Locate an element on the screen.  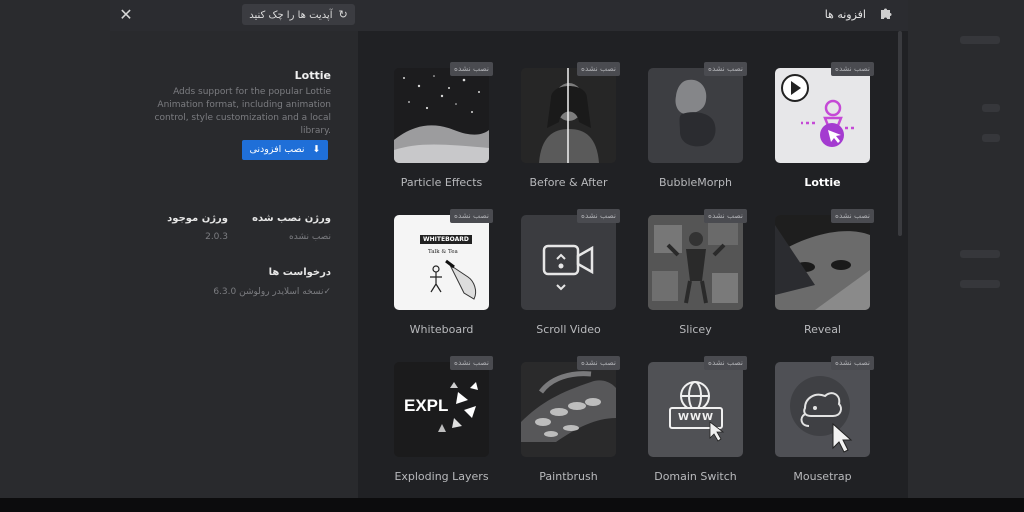
requirements-label: درخواست ها is located at coordinates (299, 272).